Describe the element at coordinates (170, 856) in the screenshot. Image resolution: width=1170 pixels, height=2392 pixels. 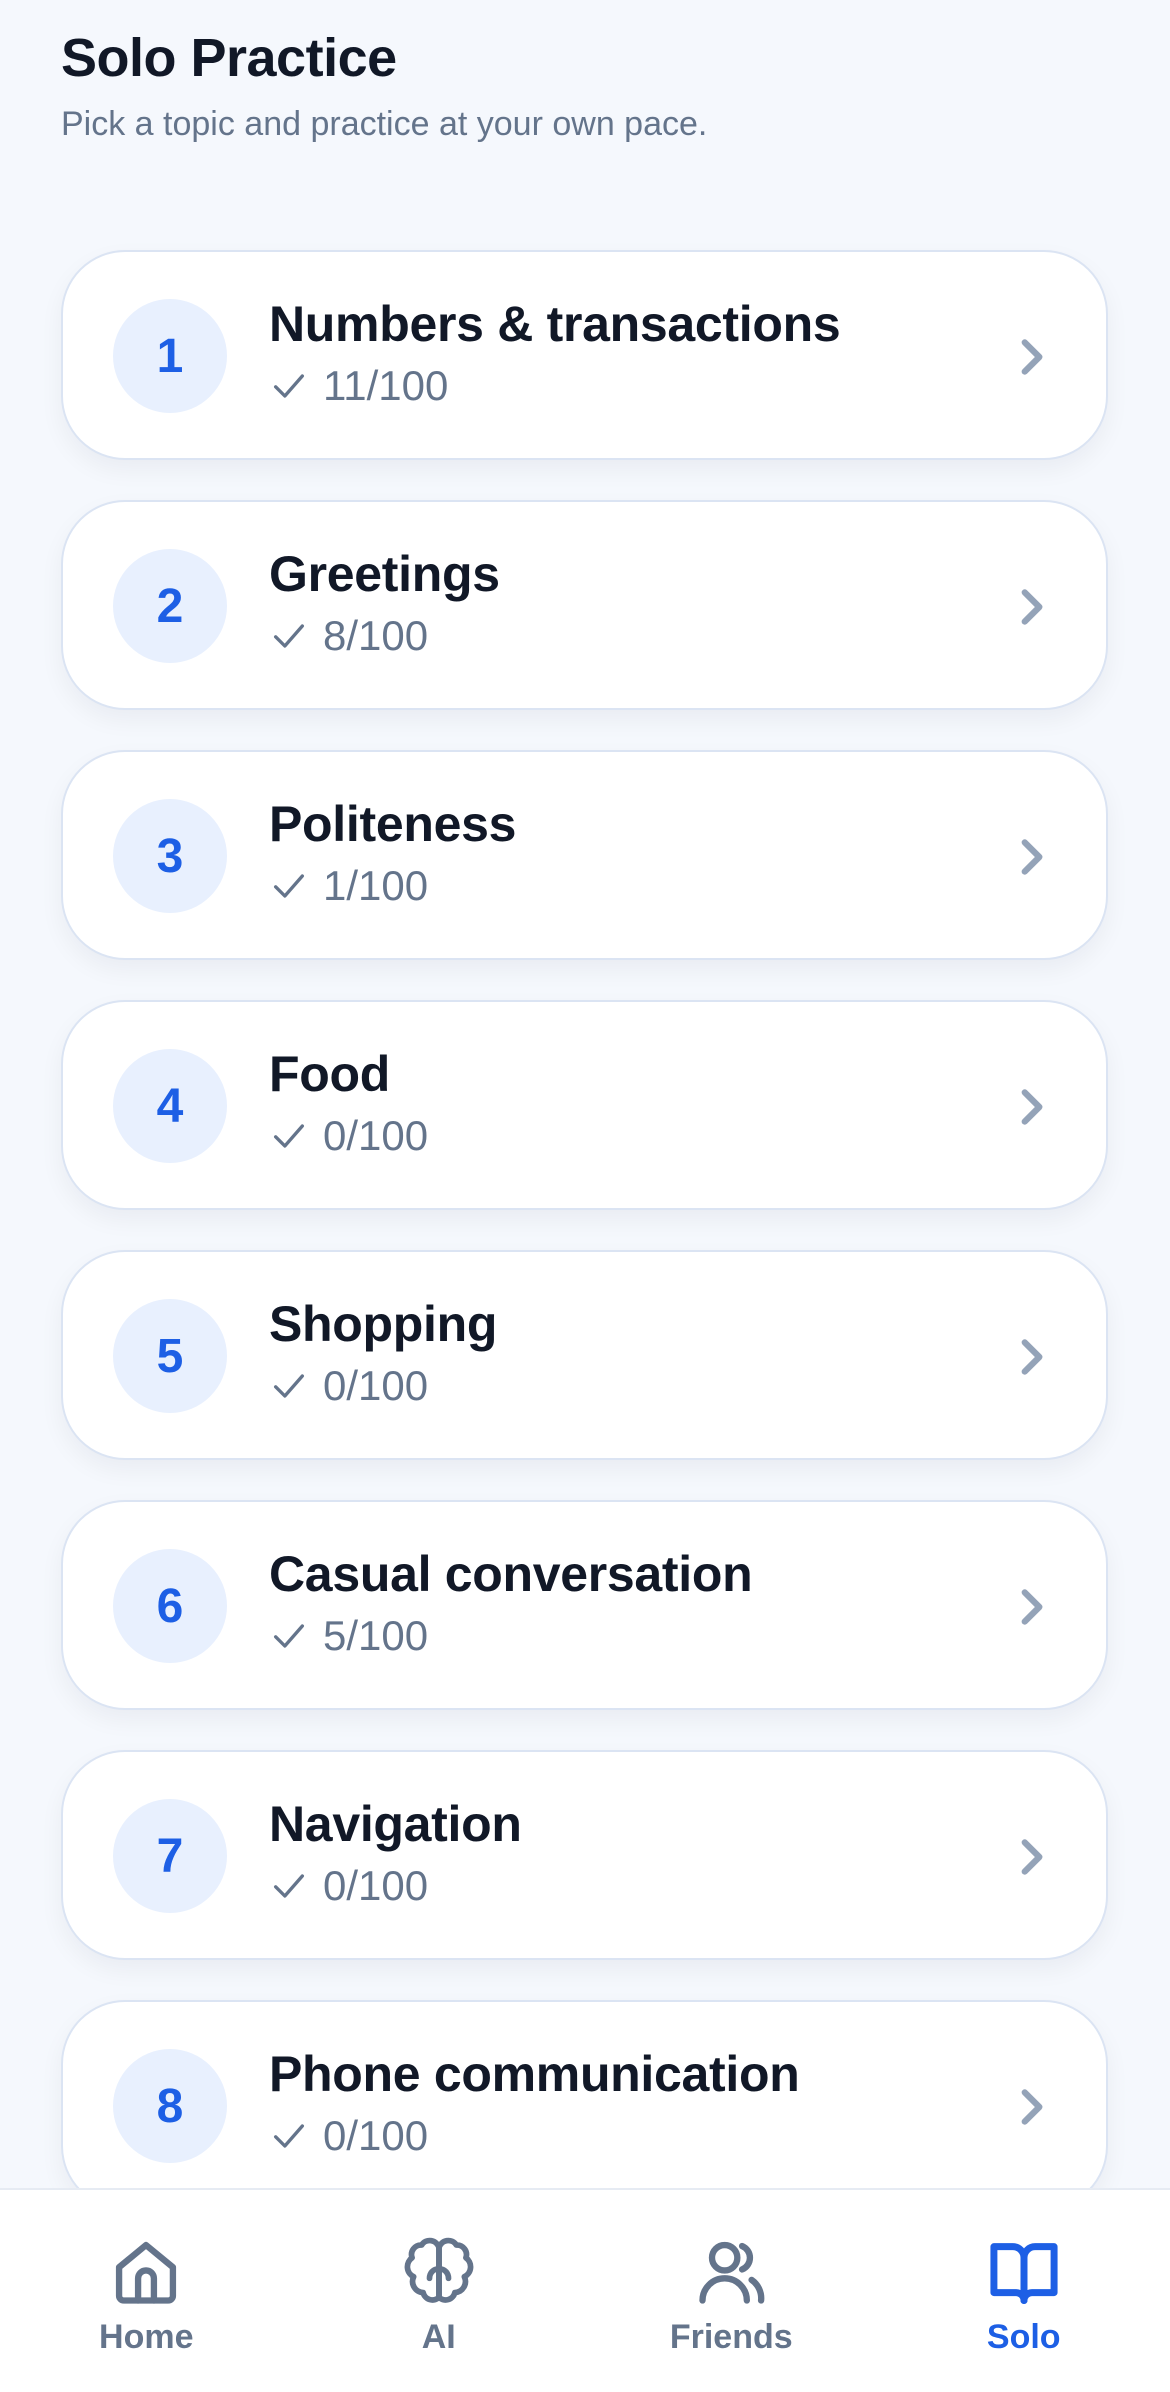
I see `topic-number-badge: 3` at that location.